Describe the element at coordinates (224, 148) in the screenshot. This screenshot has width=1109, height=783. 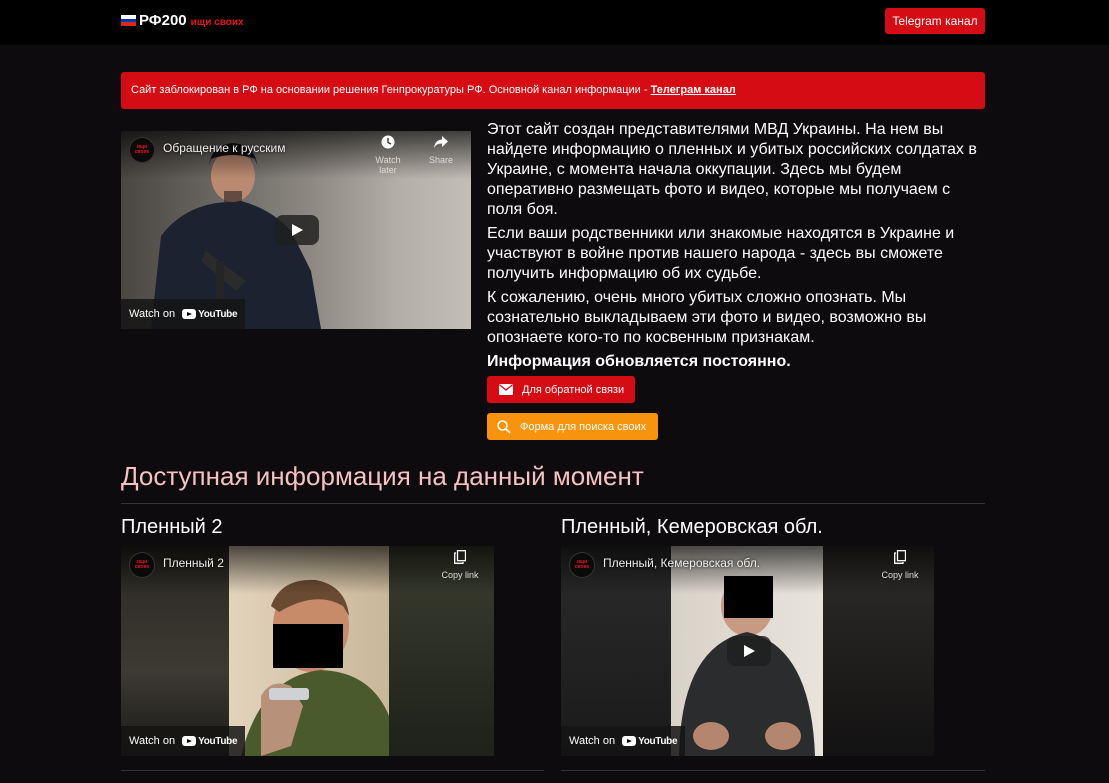
I see `video-title: Обращение к русским` at that location.